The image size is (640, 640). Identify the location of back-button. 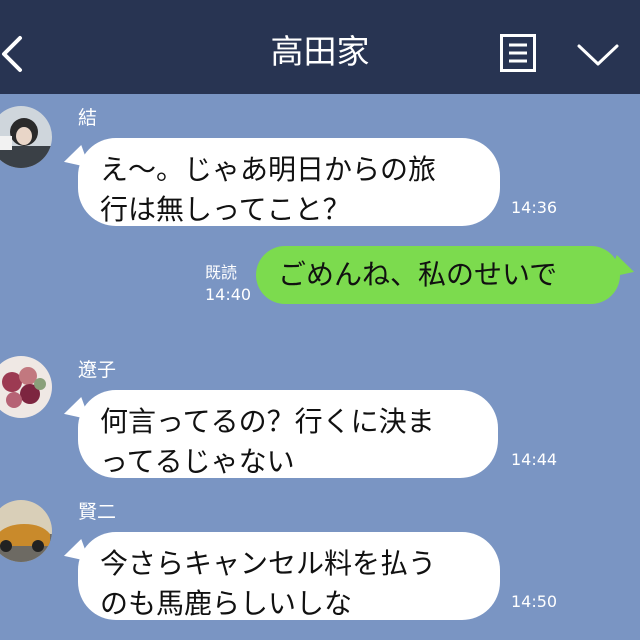
(12, 54).